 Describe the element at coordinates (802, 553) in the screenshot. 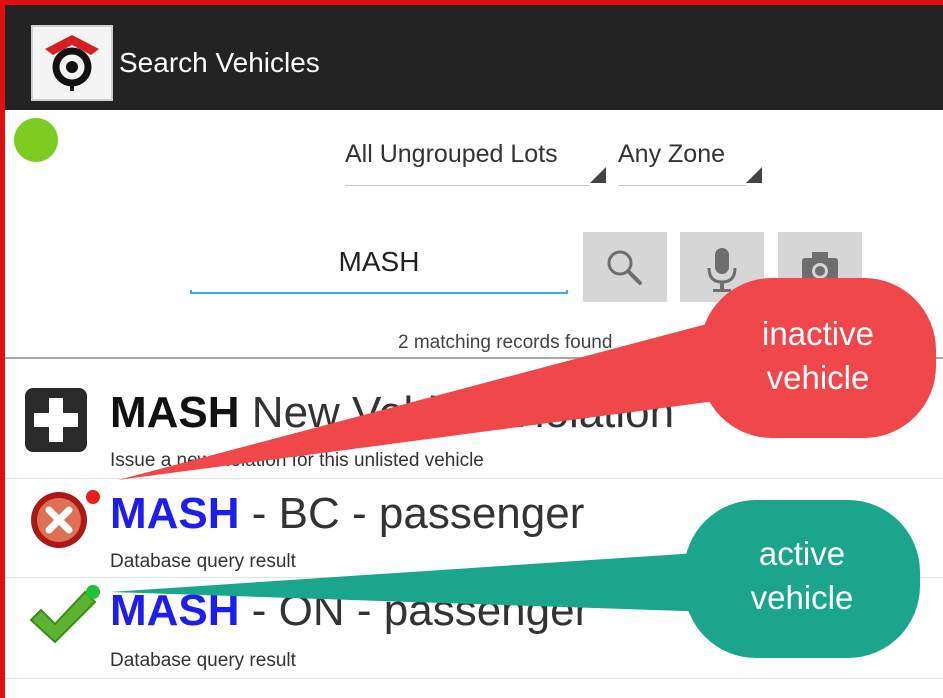

I see `active-callout-line1: active` at that location.